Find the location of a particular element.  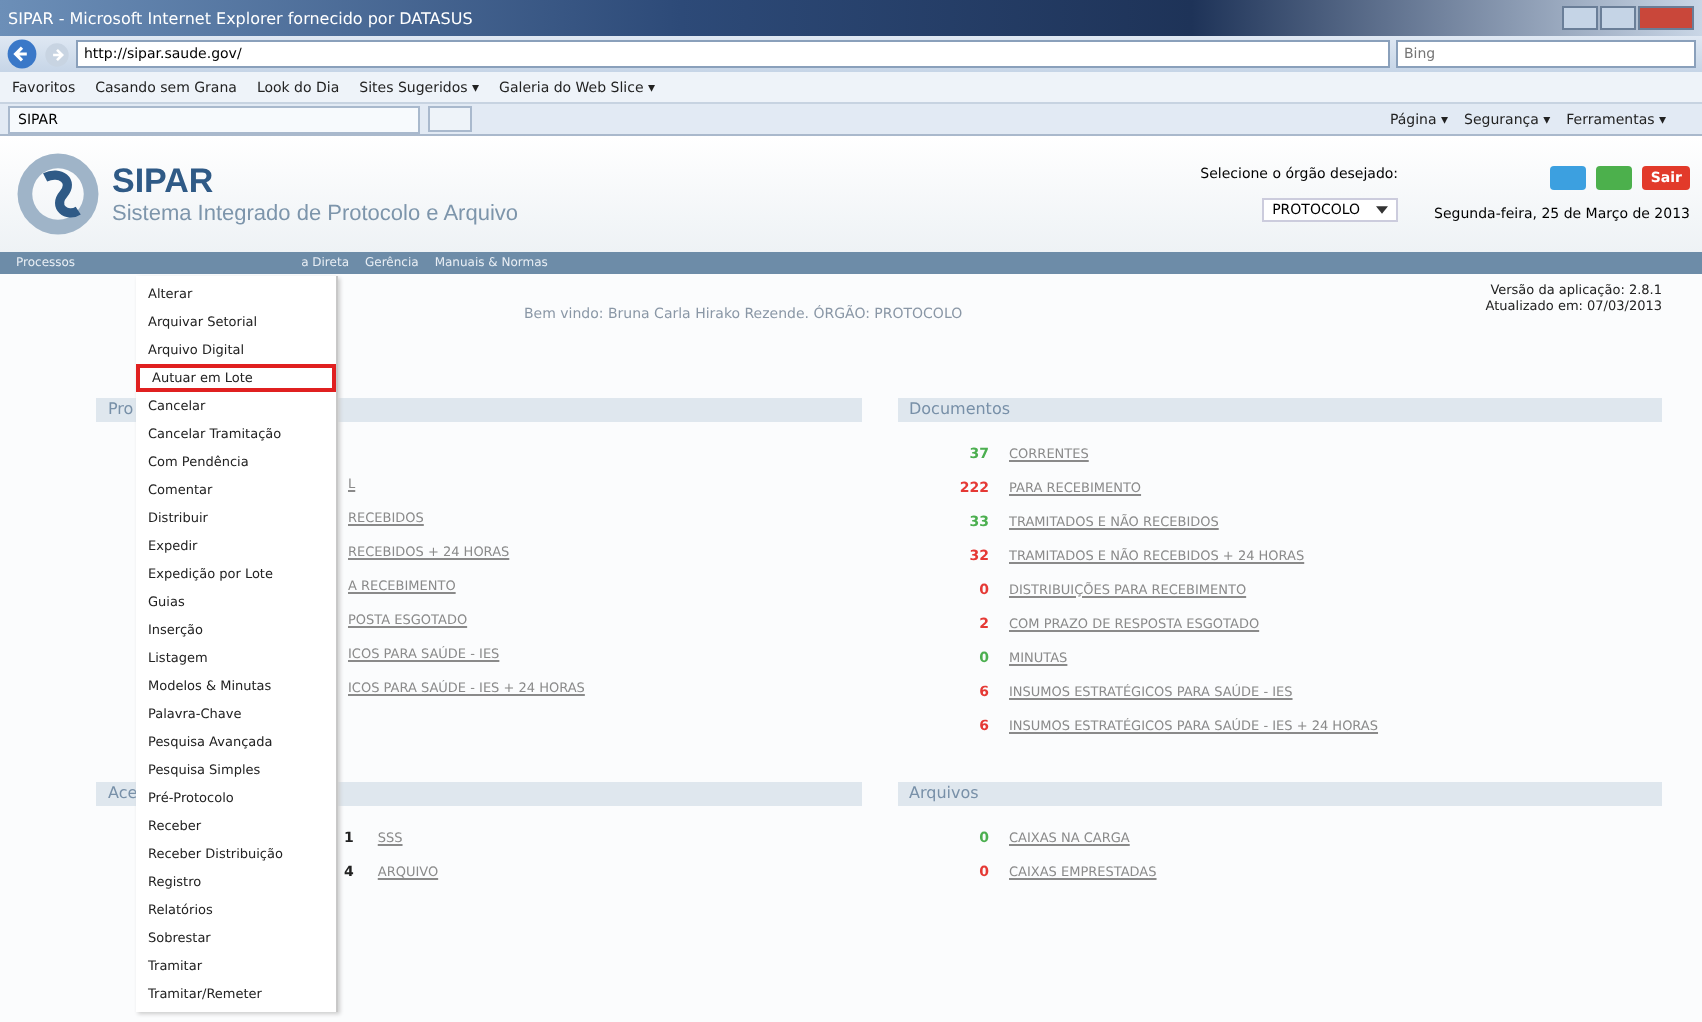

back-icon is located at coordinates (22, 54).